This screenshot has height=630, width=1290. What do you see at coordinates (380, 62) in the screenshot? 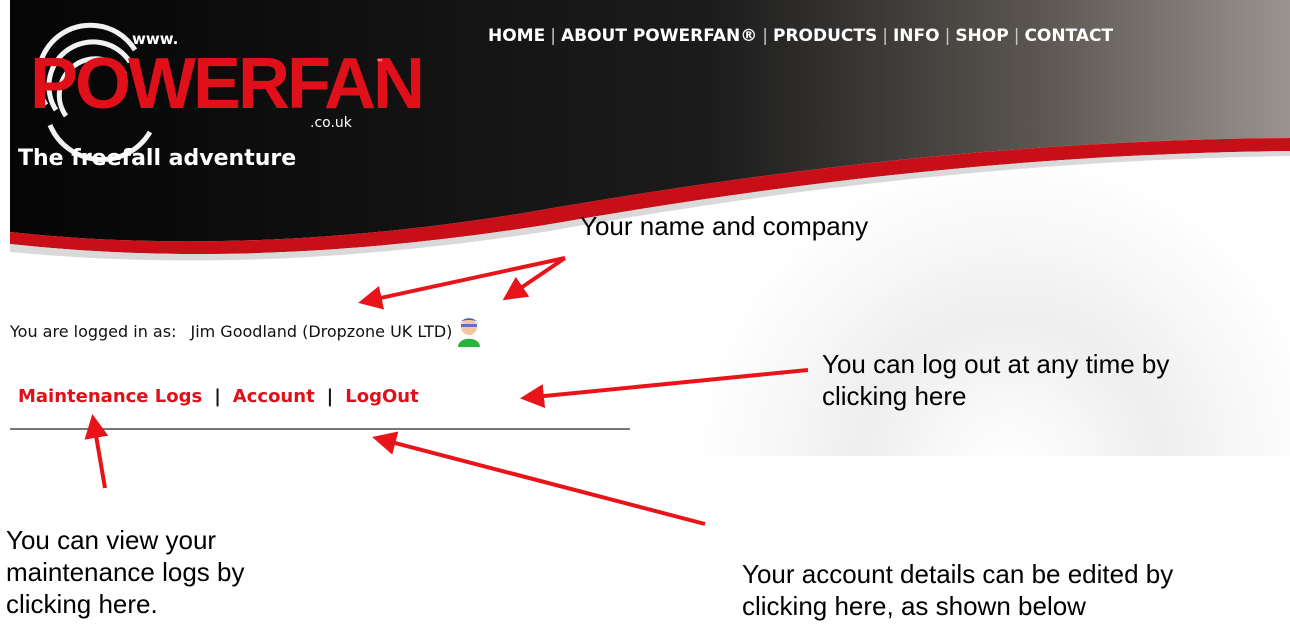
I see `logo-trademark: ™` at bounding box center [380, 62].